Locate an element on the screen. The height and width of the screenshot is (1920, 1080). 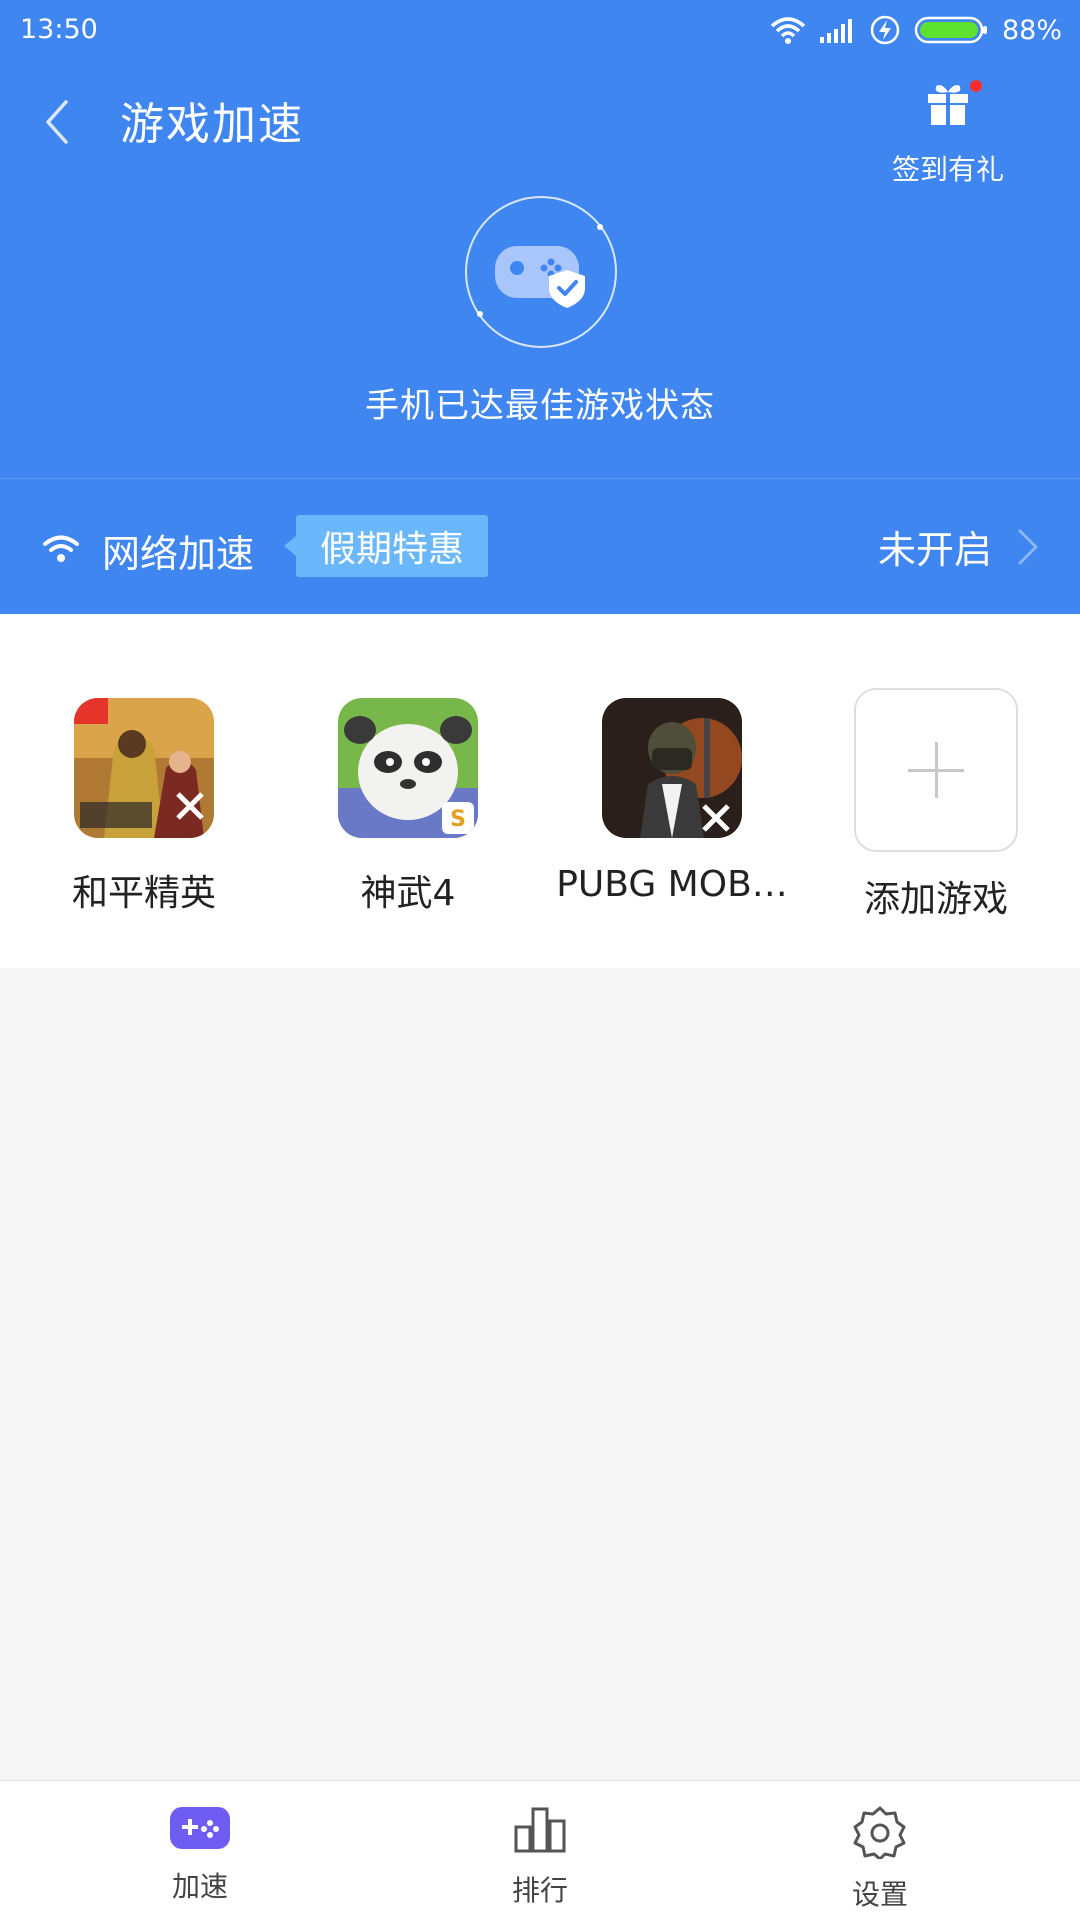
page-title: 游戏加速 is located at coordinates (212, 124).